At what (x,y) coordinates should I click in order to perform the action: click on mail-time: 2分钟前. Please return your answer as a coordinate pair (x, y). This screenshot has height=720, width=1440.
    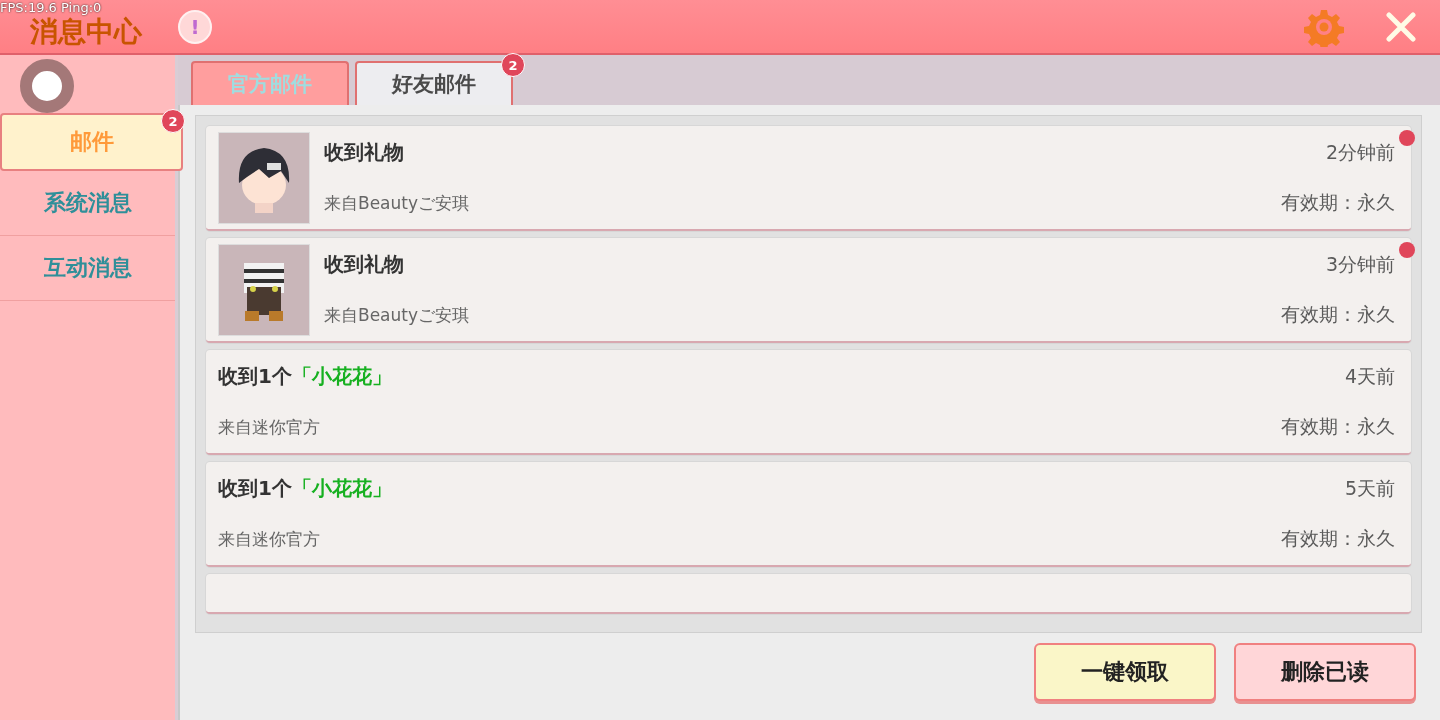
    Looking at the image, I should click on (1360, 152).